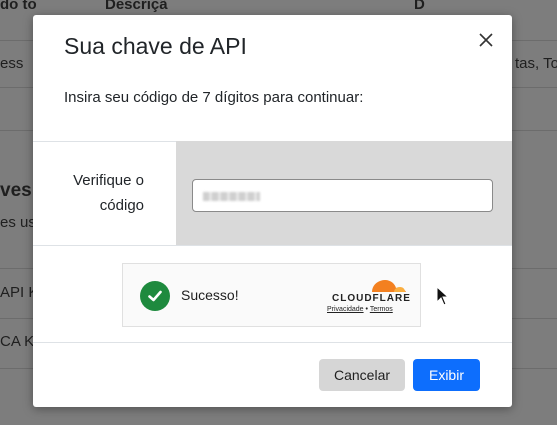  Describe the element at coordinates (536, 63) in the screenshot. I see `bg-row1-right: tas, To` at that location.